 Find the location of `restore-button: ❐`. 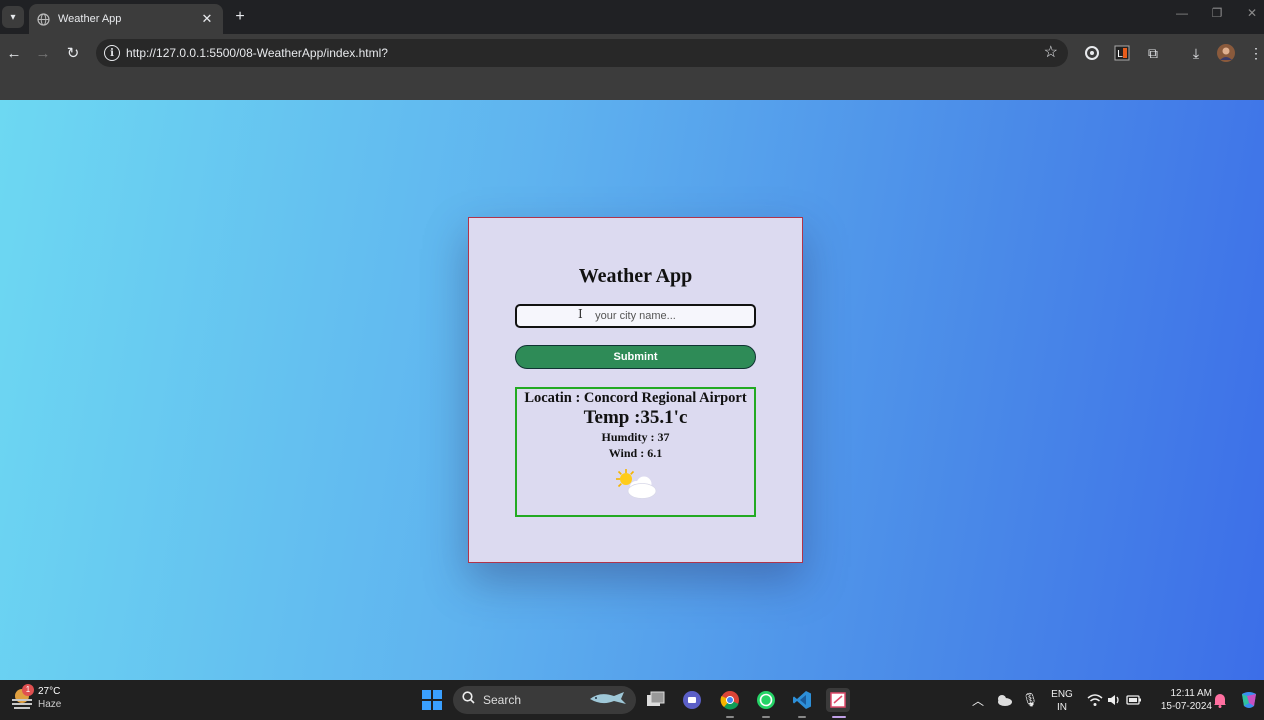

restore-button: ❐ is located at coordinates (1217, 13).